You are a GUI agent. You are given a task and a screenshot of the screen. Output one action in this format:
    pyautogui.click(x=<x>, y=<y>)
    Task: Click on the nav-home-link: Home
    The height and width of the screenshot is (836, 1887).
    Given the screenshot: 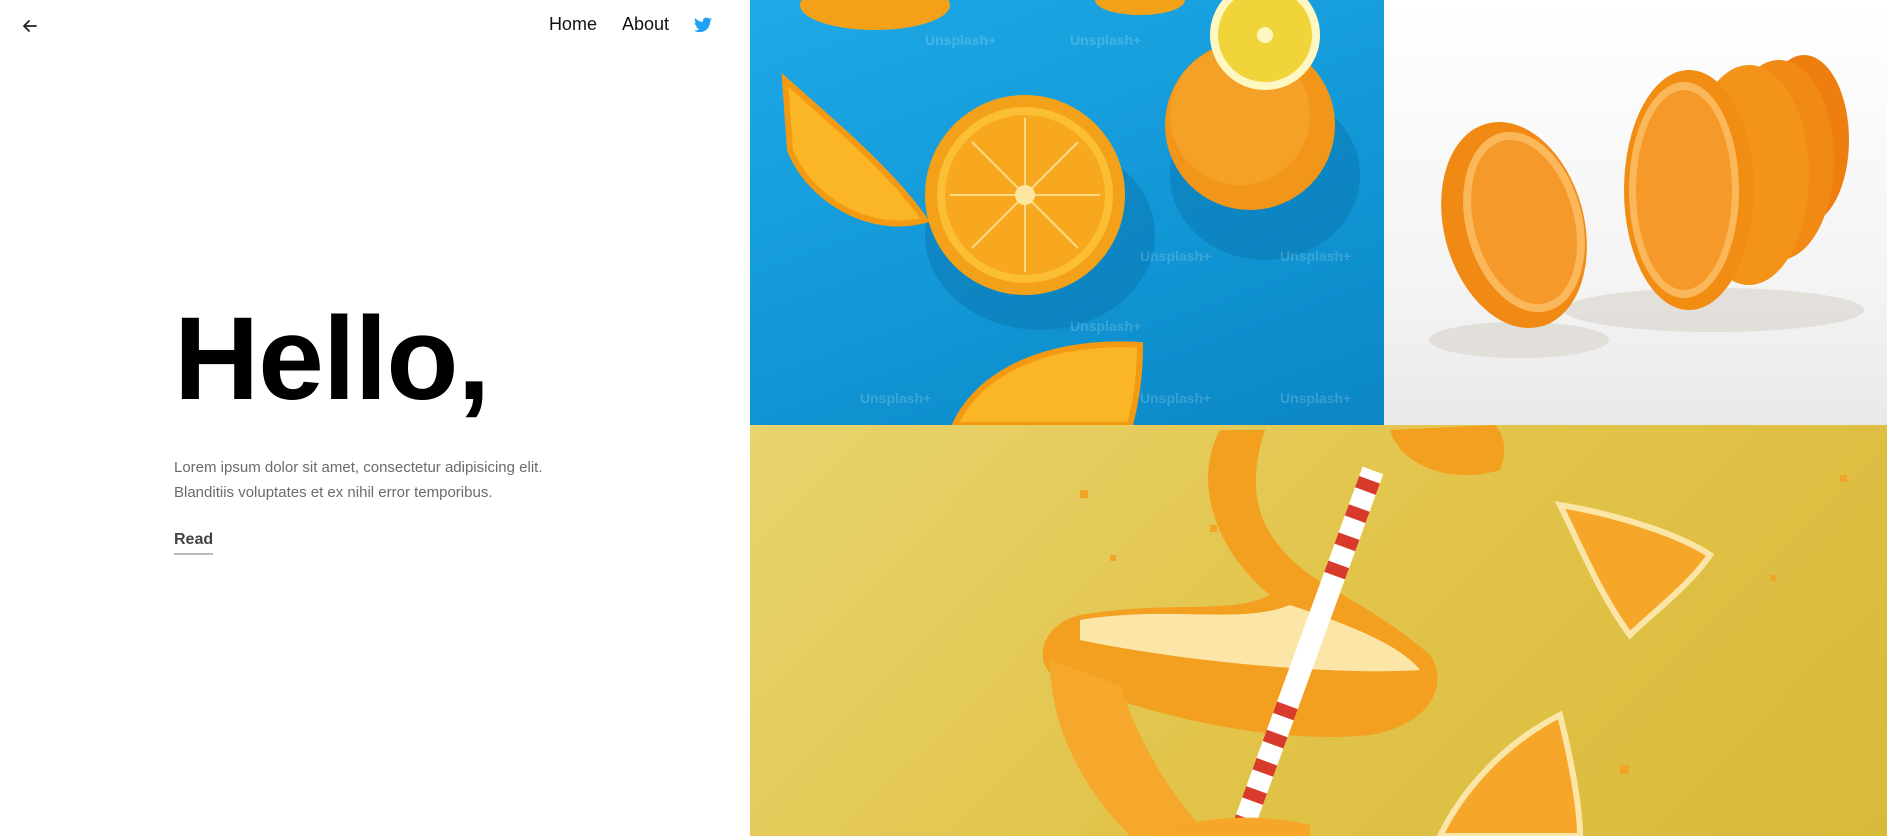 What is the action you would take?
    pyautogui.click(x=573, y=24)
    